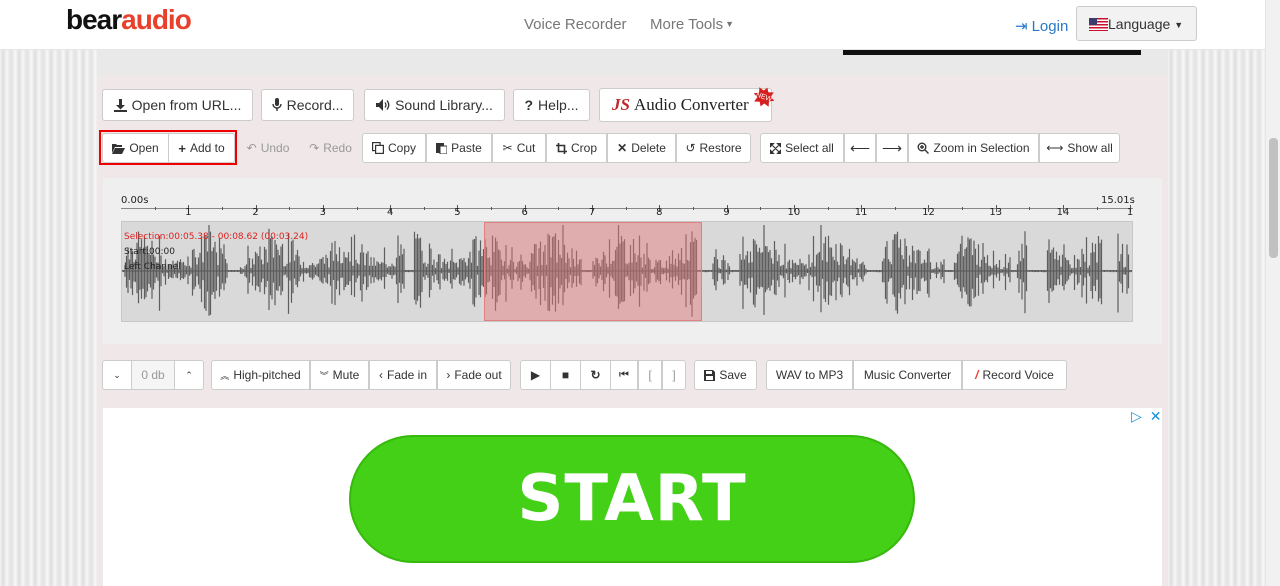 Image resolution: width=1280 pixels, height=586 pixels. I want to click on fade-in-button: ‹ Fade in, so click(403, 375).